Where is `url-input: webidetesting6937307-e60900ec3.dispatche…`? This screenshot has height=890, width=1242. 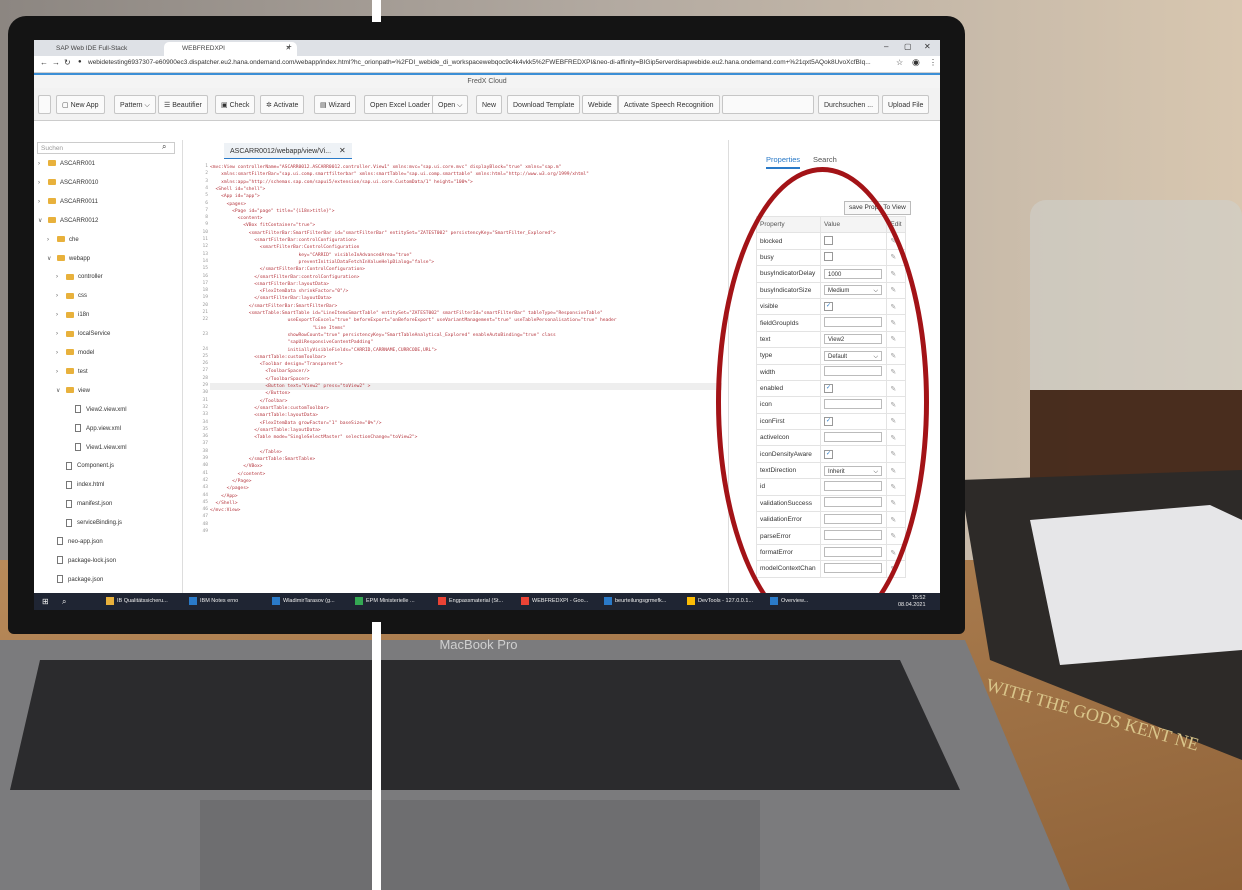 url-input: webidetesting6937307-e60900ec3.dispatche… is located at coordinates (483, 62).